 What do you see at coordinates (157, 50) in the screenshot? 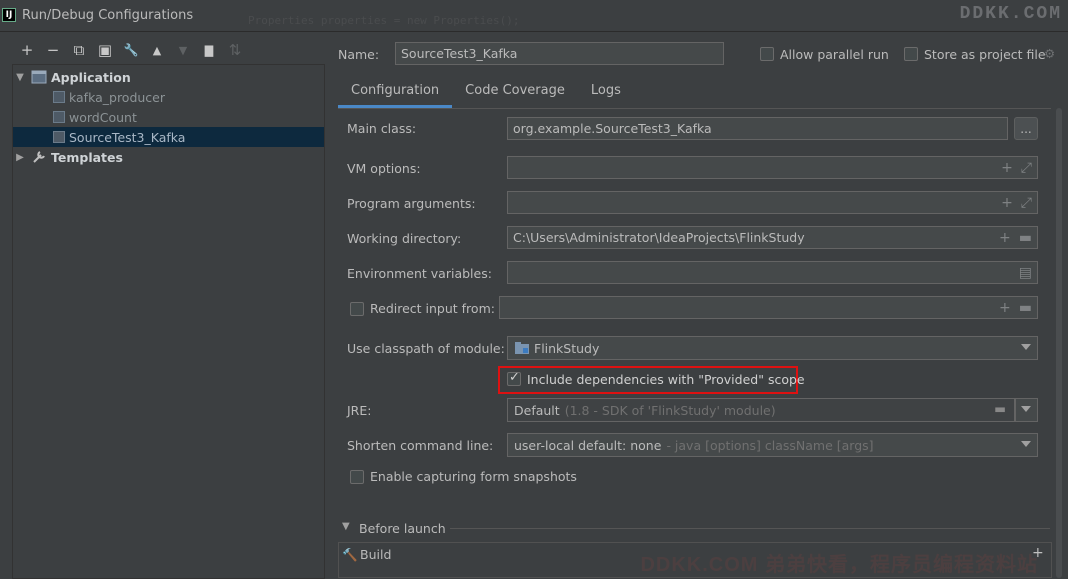
I see `arrow-up-icon: ▲` at bounding box center [157, 50].